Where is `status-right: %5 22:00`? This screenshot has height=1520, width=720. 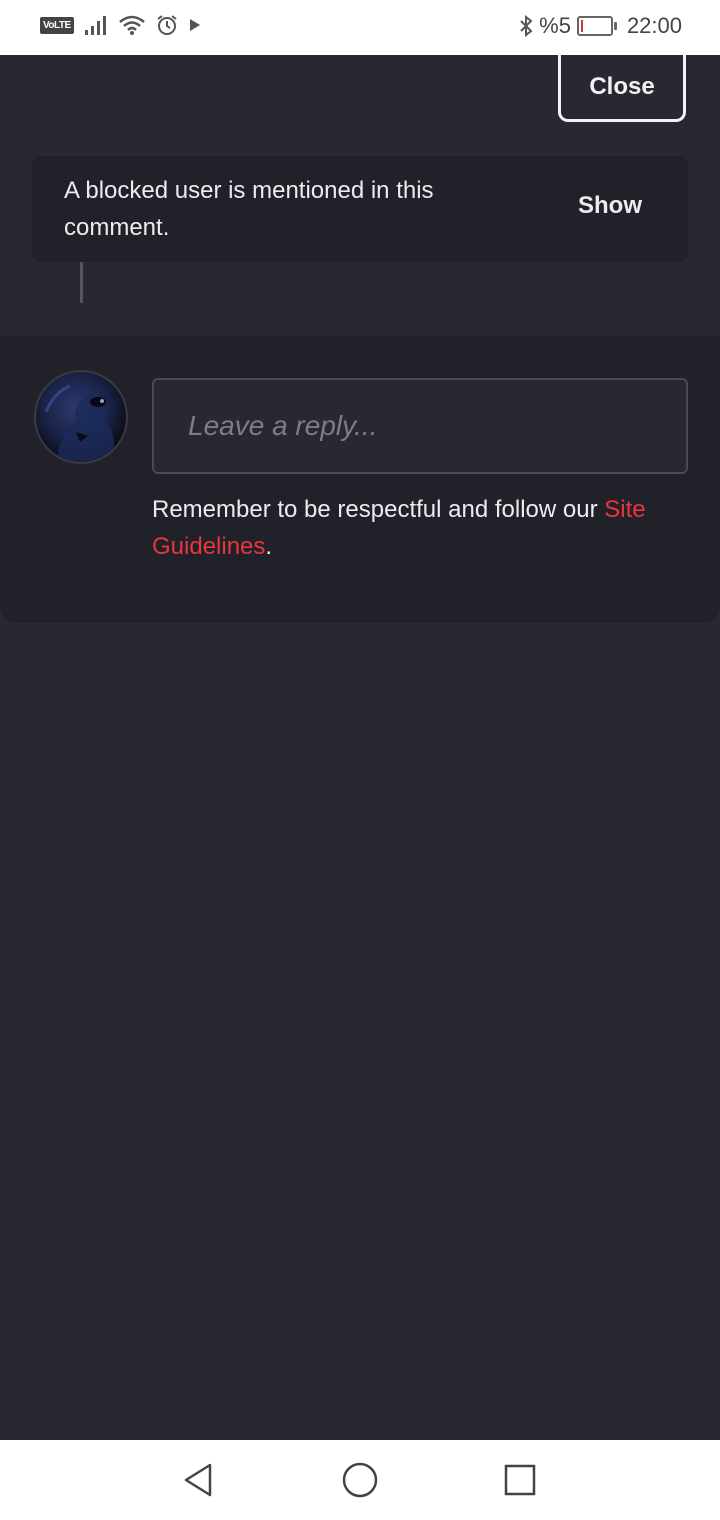
status-right: %5 22:00 is located at coordinates (600, 26).